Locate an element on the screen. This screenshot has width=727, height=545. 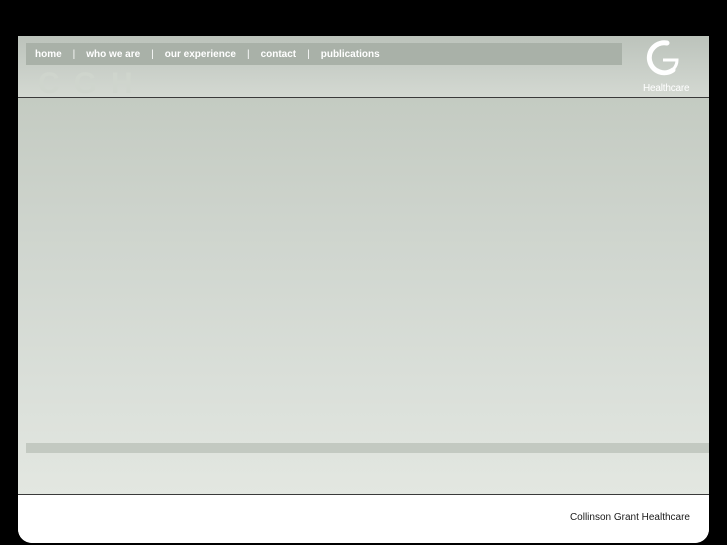
nav-home-link: home is located at coordinates (48, 54).